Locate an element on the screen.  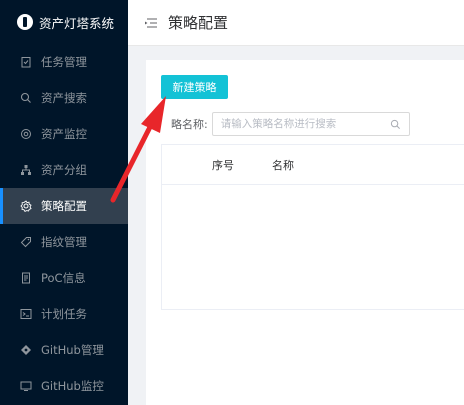
sidebar-item-label: 资产搜索 is located at coordinates (64, 98).